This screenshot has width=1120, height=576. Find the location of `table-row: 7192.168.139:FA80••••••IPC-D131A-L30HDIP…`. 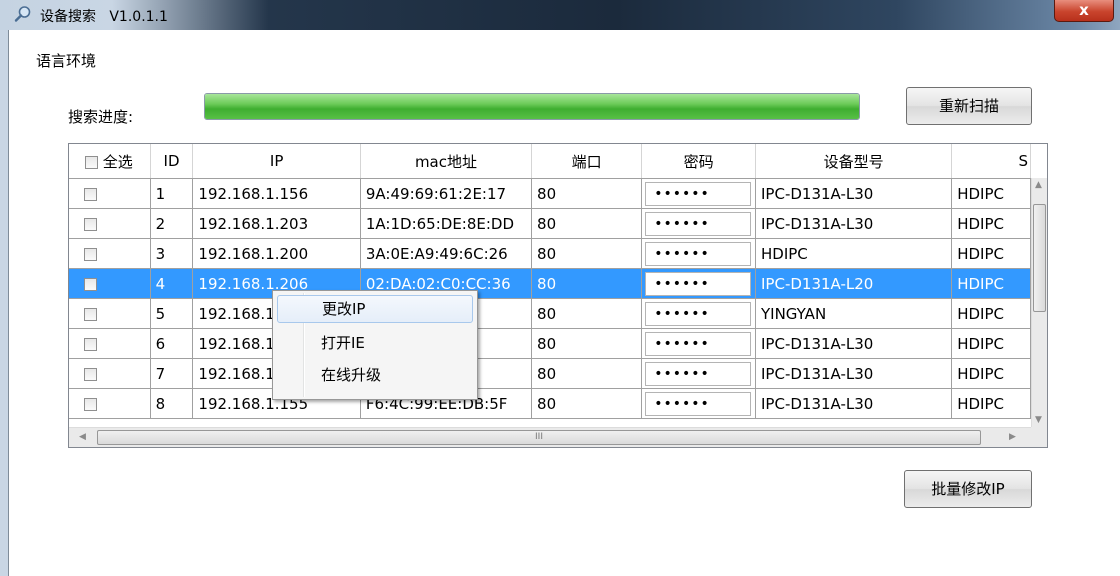

table-row: 7192.168.139:FA80••••••IPC-D131A-L30HDIP… is located at coordinates (550, 373).